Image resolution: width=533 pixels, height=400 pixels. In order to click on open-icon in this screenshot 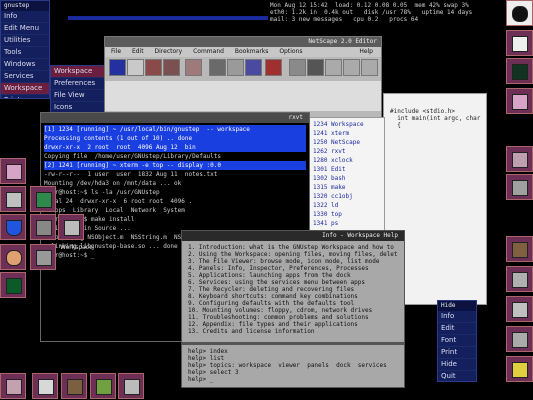, I will do `click(217, 67)`.